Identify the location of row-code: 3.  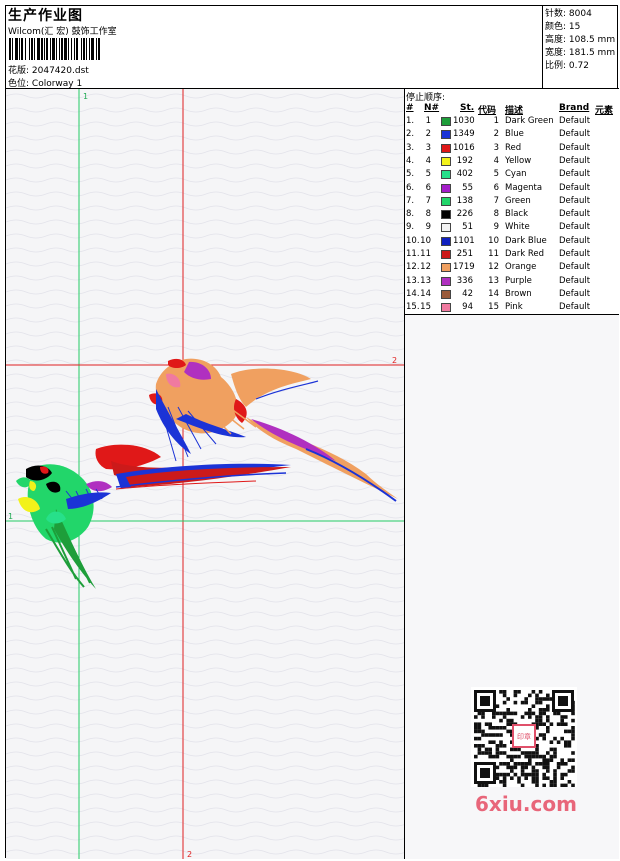
(496, 147).